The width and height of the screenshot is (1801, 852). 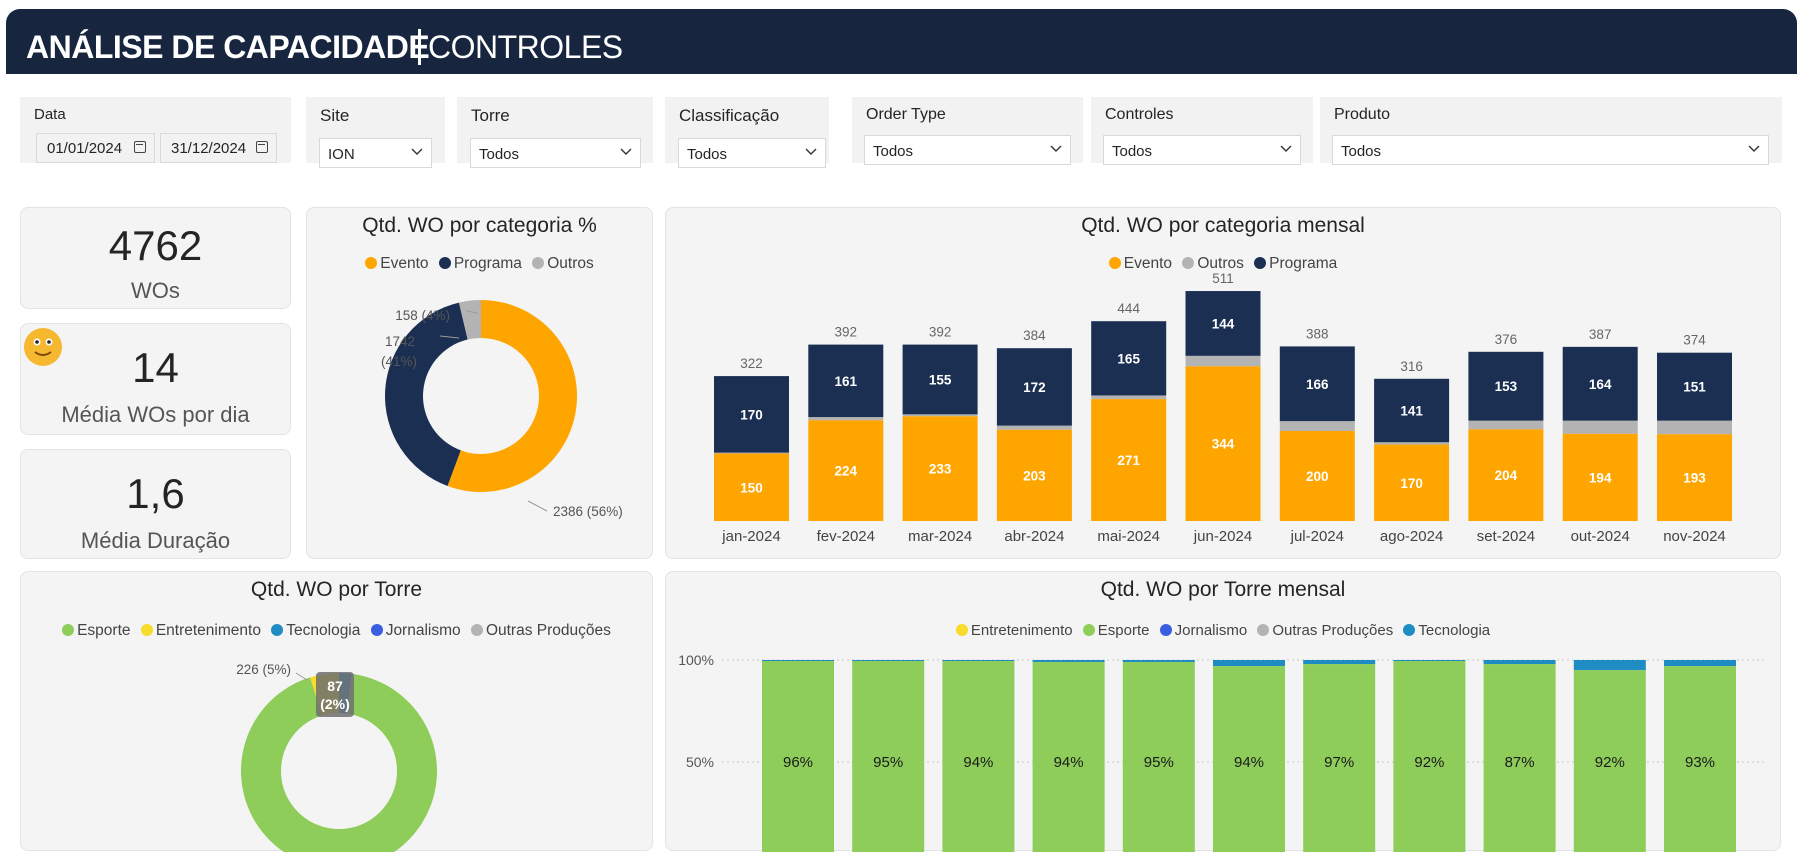 What do you see at coordinates (1506, 339) in the screenshot?
I see `bar-total-label: 376` at bounding box center [1506, 339].